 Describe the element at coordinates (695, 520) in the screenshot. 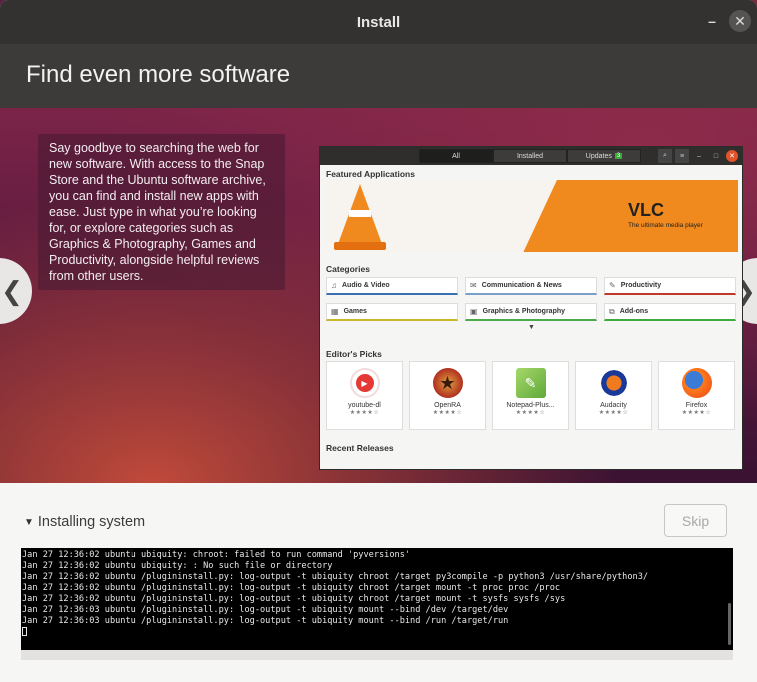

I see `skip-button: Skip` at that location.